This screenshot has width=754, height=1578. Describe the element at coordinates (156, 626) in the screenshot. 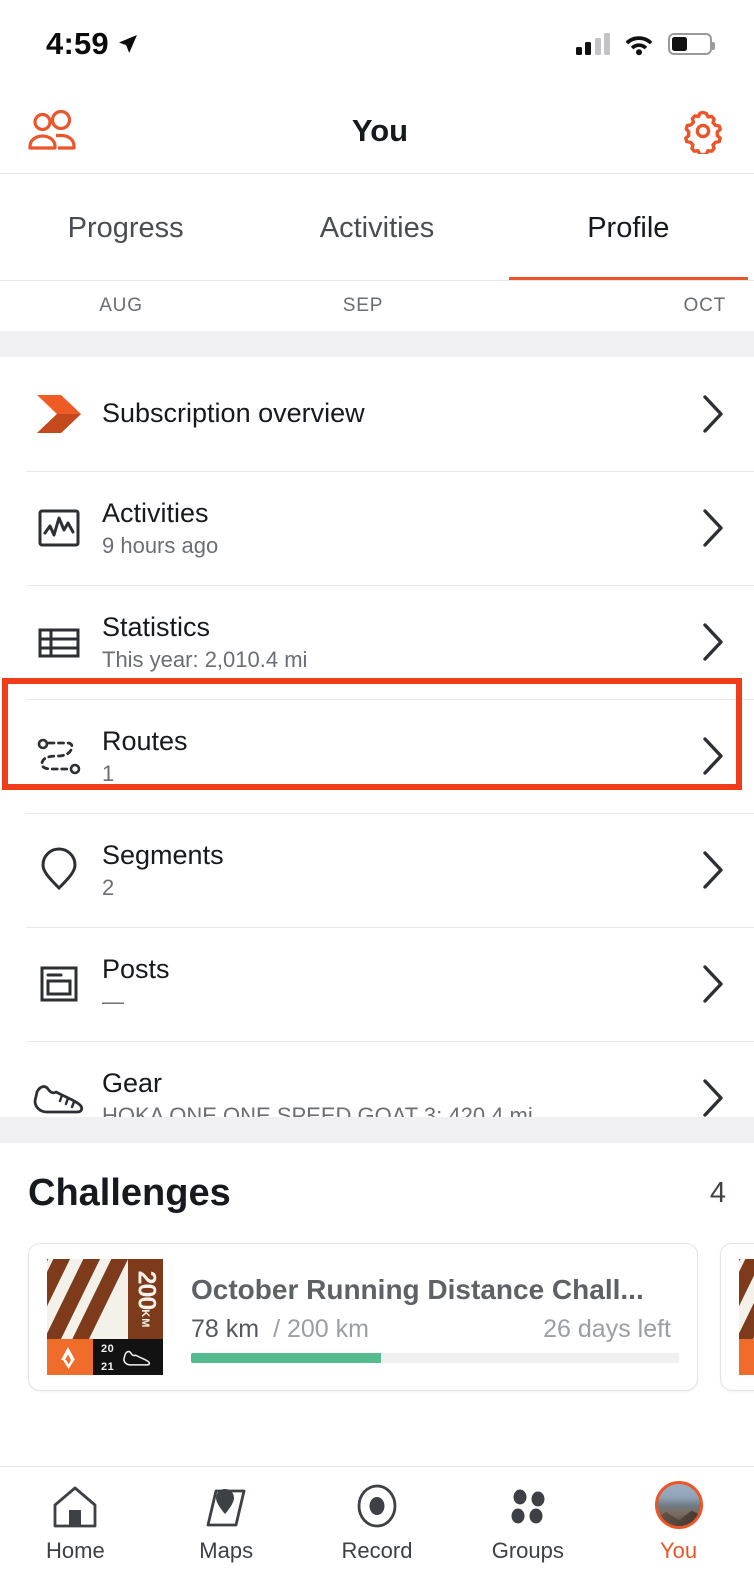

I see `list-item-title: Statistics` at that location.